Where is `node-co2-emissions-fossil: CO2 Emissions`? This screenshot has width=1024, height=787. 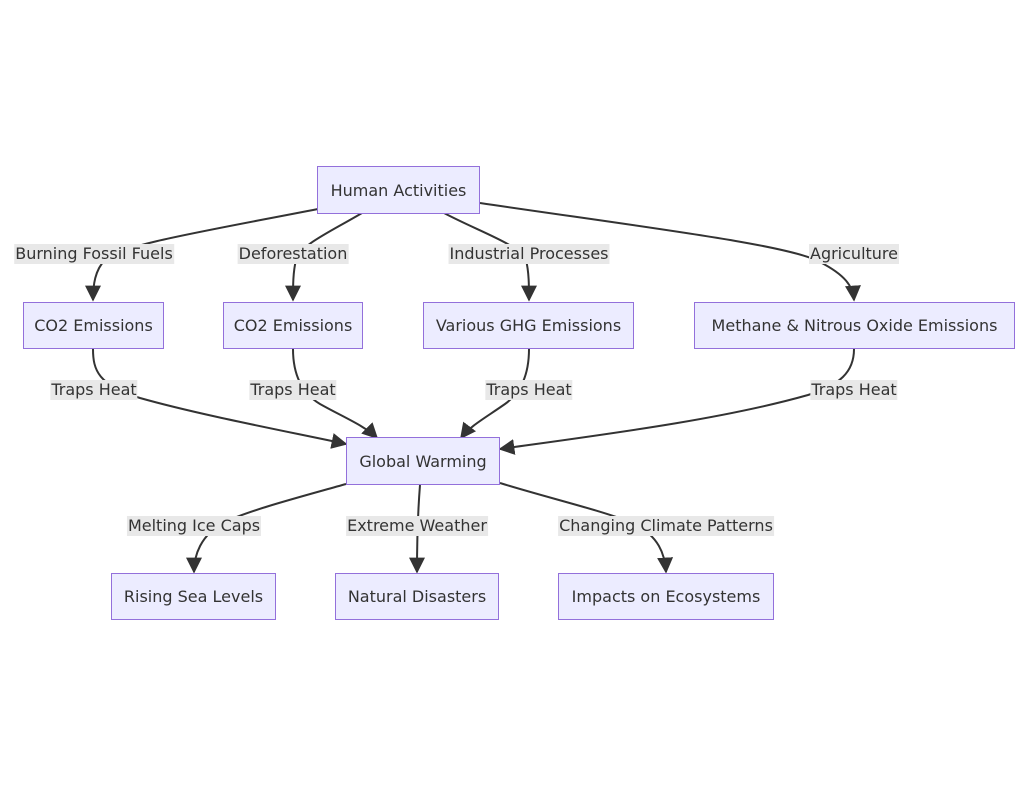
node-co2-emissions-fossil: CO2 Emissions is located at coordinates (93, 325).